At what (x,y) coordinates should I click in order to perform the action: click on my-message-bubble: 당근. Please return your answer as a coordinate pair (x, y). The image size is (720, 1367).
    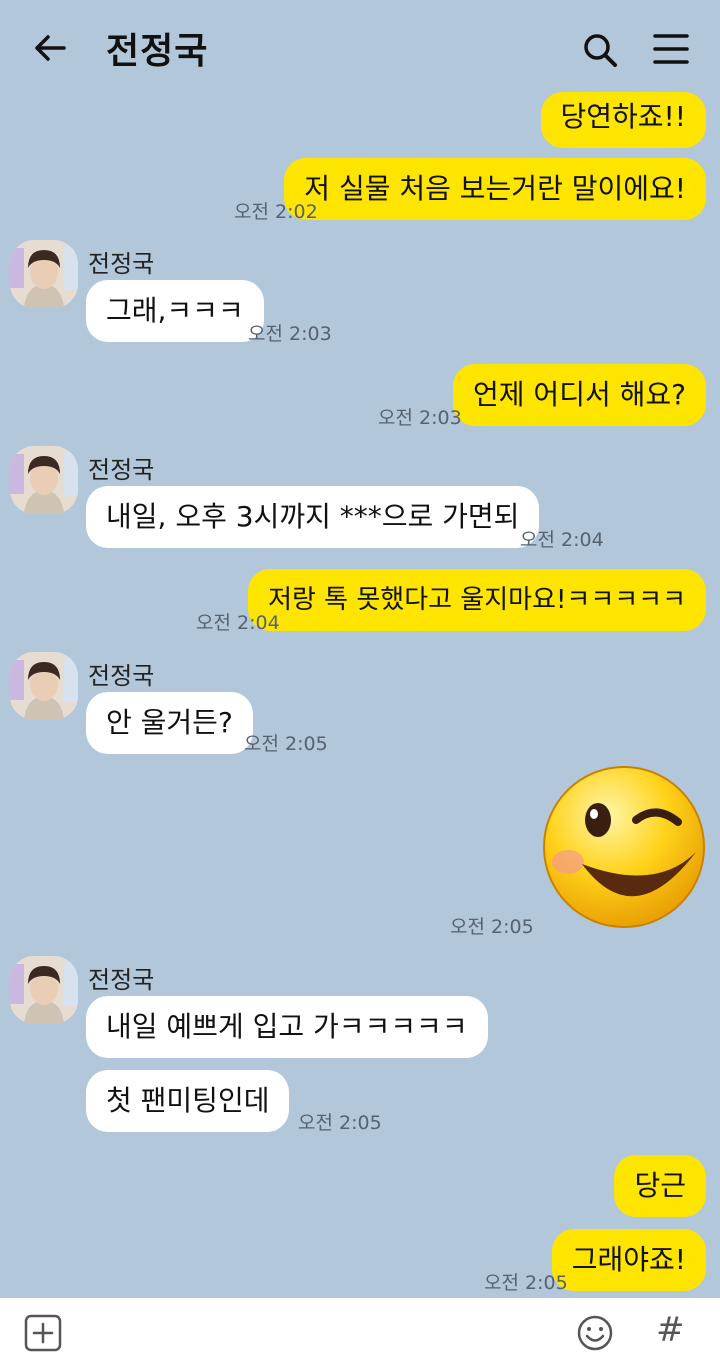
    Looking at the image, I should click on (660, 1186).